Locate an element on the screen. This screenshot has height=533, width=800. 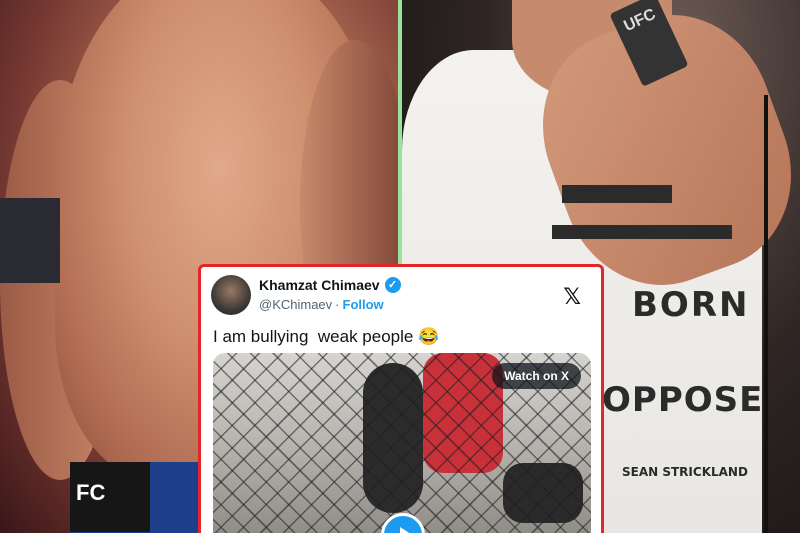
tweet-text: I am bullying weak people 😂 is located at coordinates (326, 336).